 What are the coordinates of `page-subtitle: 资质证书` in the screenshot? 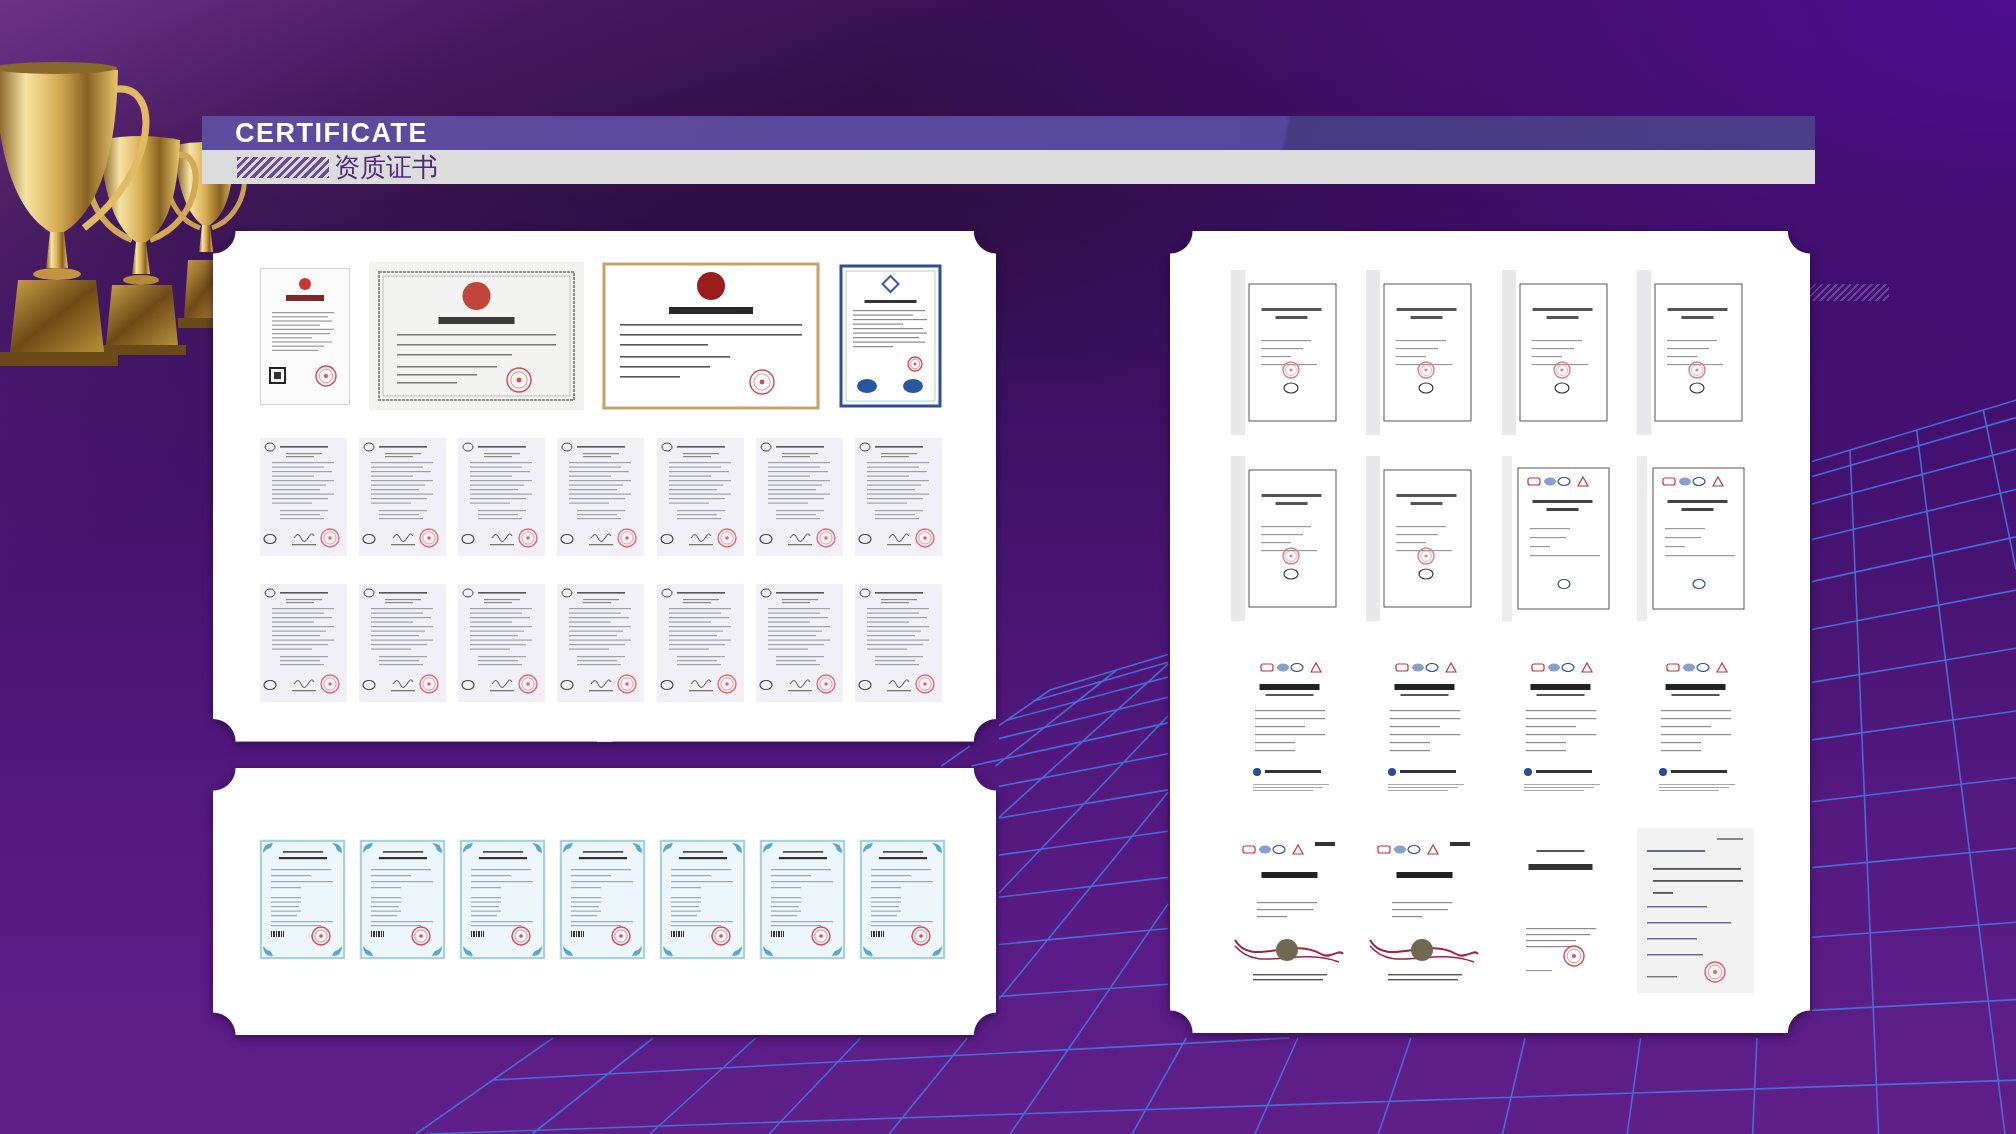 It's located at (386, 167).